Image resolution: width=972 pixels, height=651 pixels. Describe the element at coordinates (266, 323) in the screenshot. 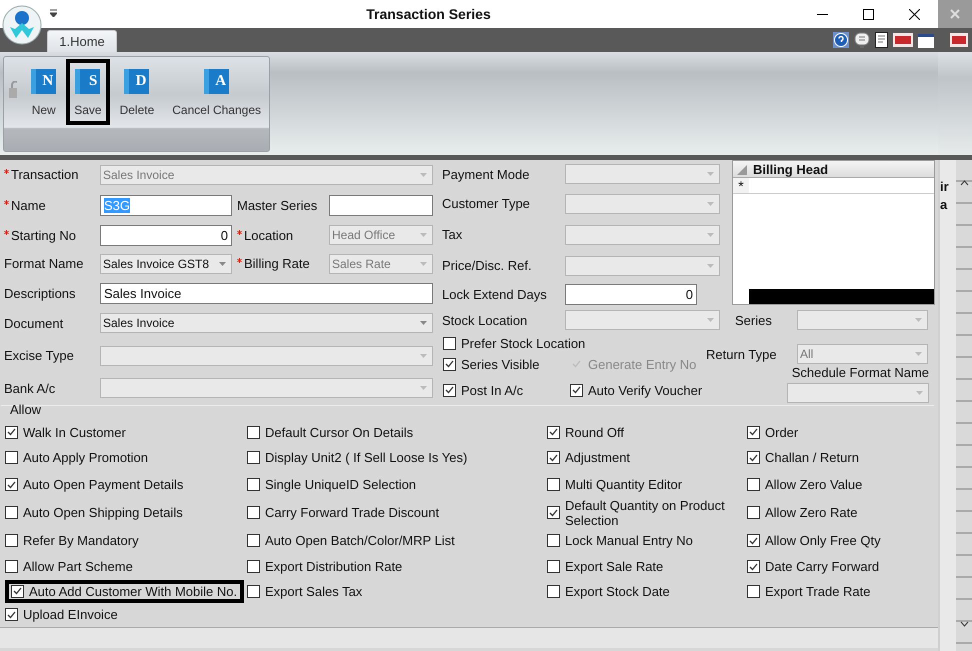

I see `dropdown: Sales Invoice` at that location.